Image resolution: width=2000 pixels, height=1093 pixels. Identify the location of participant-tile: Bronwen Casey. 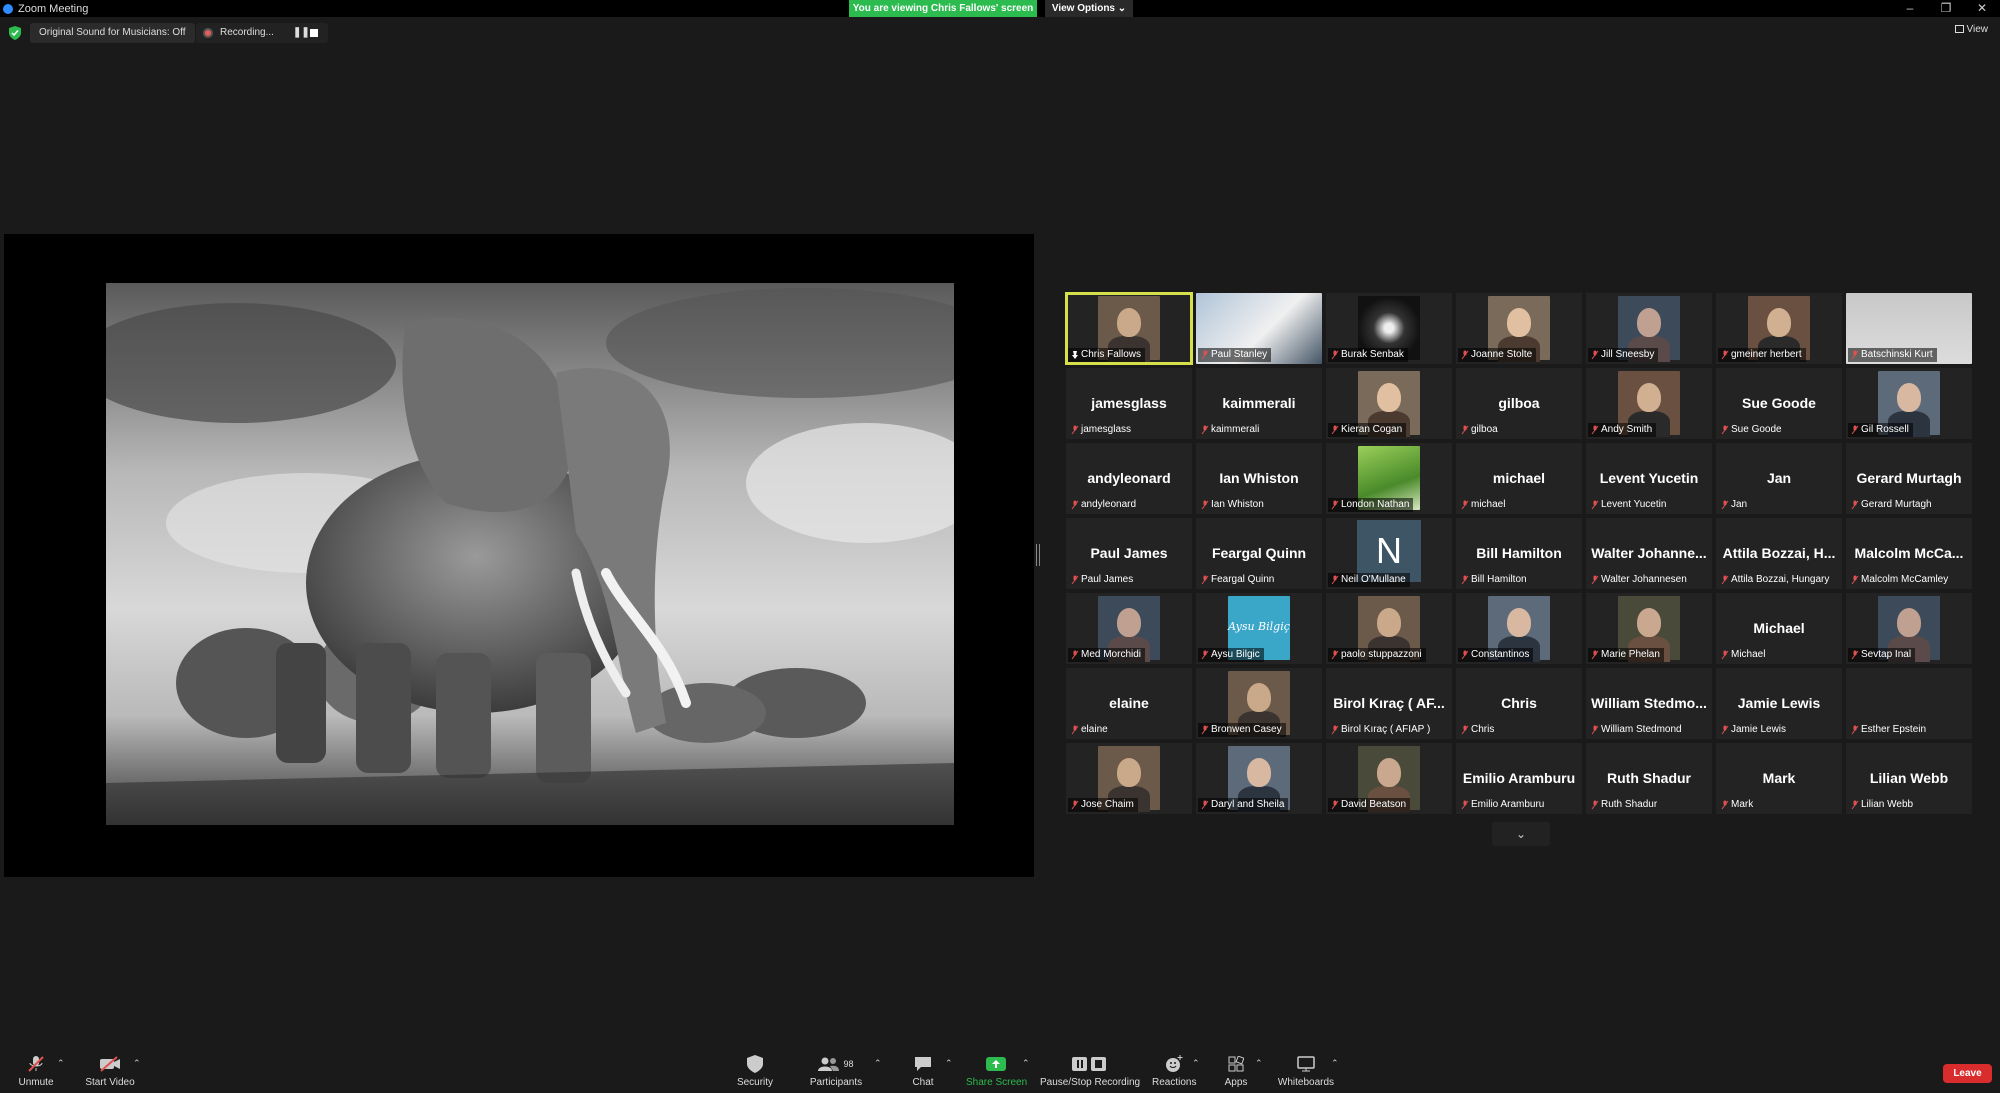
(1259, 703).